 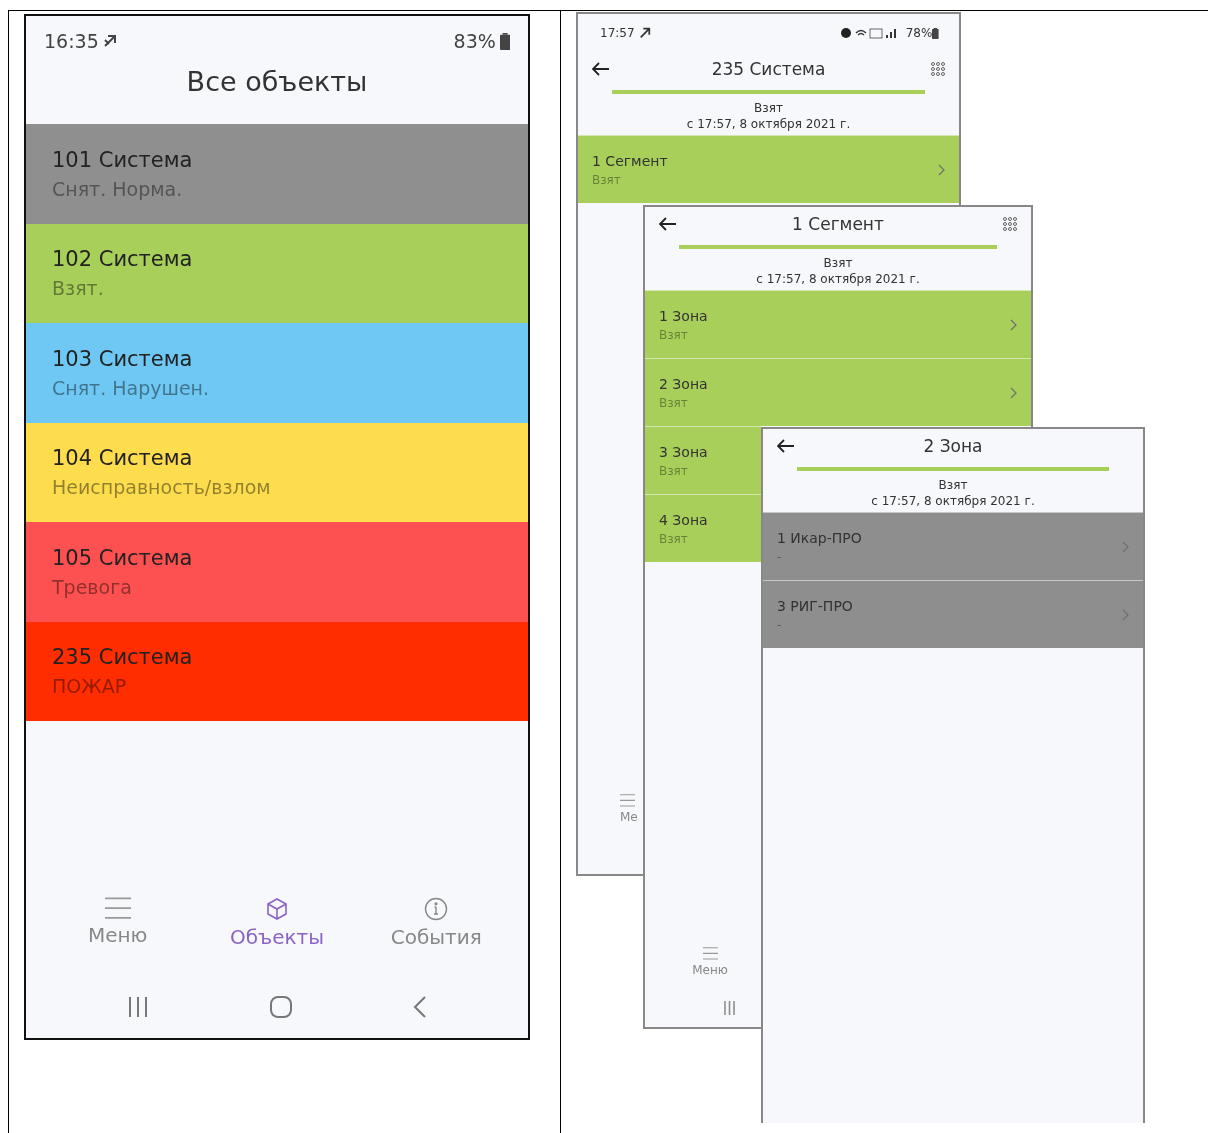 What do you see at coordinates (131, 387) in the screenshot?
I see `object-status: Снят. Нарушен.` at bounding box center [131, 387].